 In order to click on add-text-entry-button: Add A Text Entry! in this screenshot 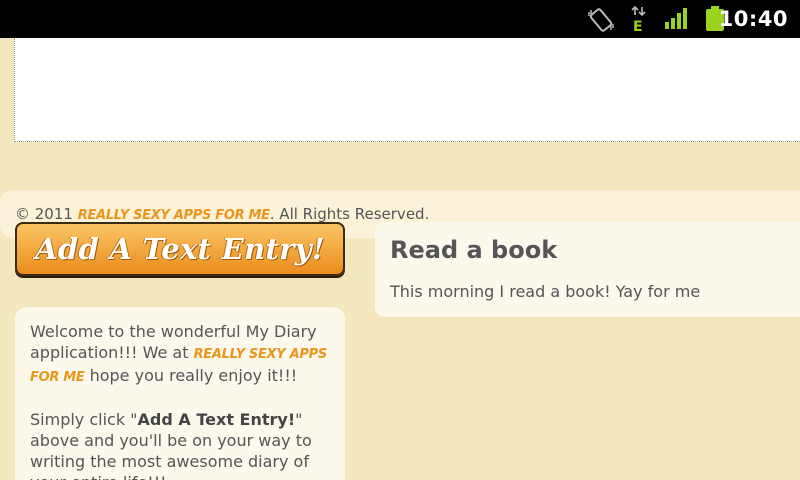, I will do `click(180, 249)`.